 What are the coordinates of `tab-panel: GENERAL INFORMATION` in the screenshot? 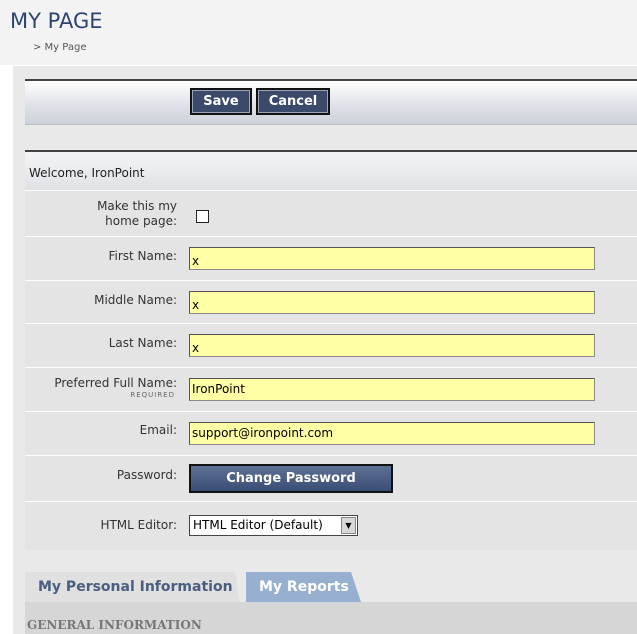 It's located at (331, 618).